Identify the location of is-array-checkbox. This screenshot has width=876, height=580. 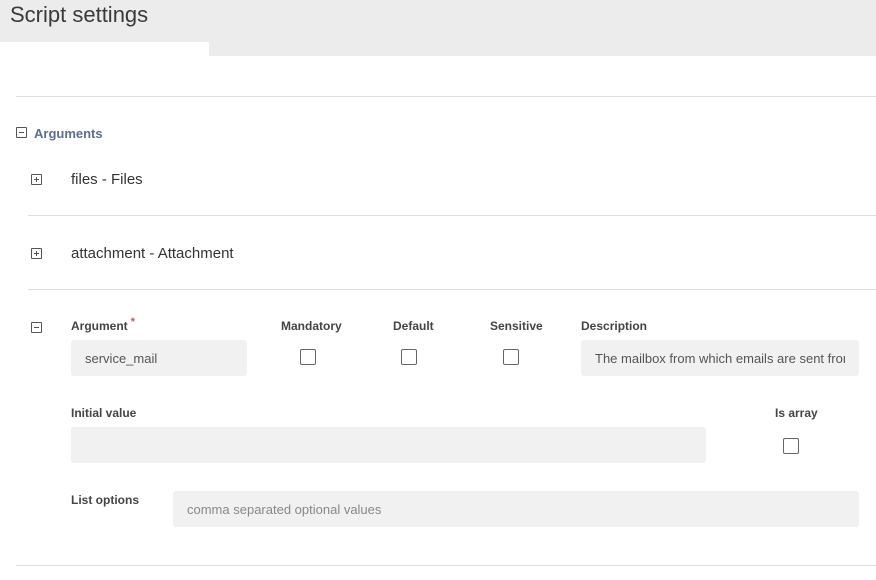
(791, 446).